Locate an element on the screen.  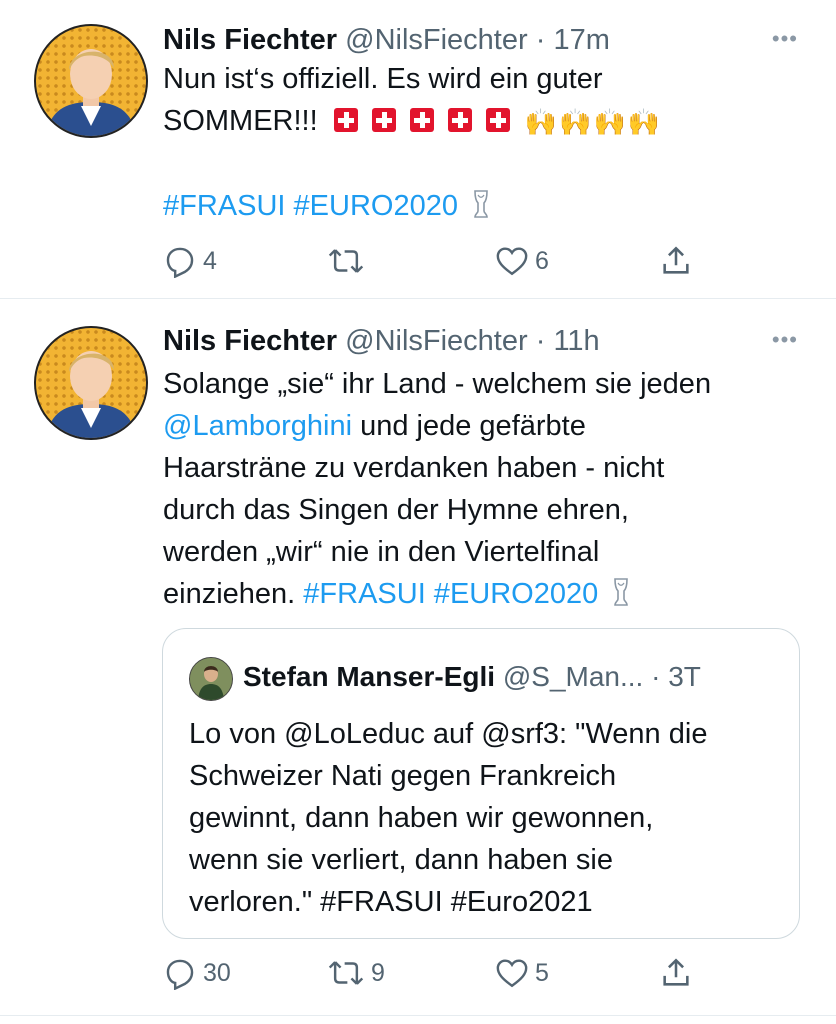
tweet-line: @Lamborghini und jede gefärbte is located at coordinates (437, 426).